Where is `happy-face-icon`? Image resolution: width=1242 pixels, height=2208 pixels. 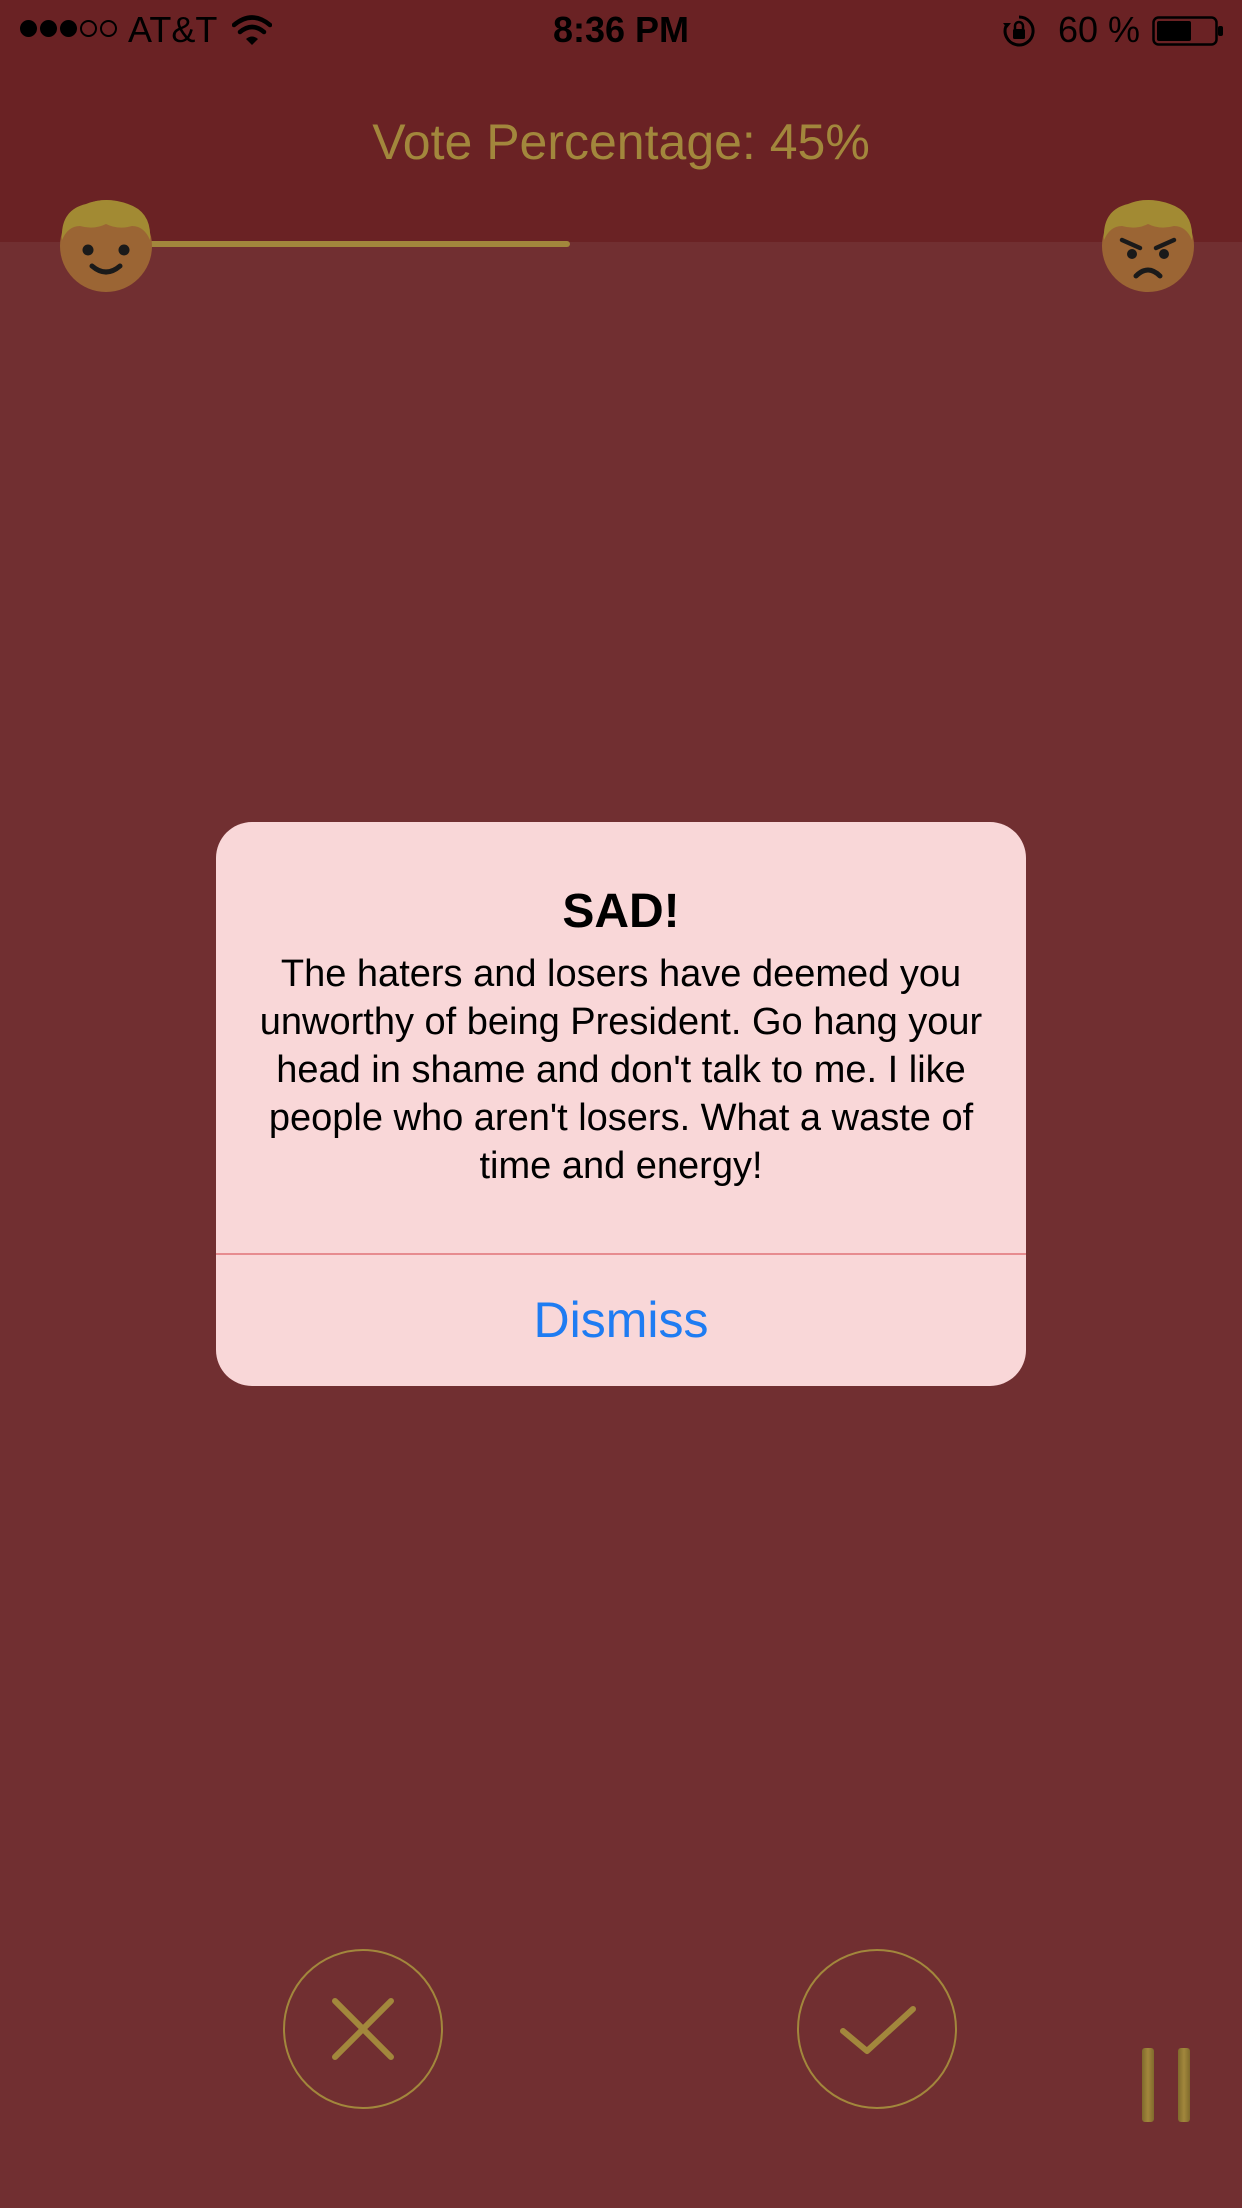
happy-face-icon is located at coordinates (106, 246).